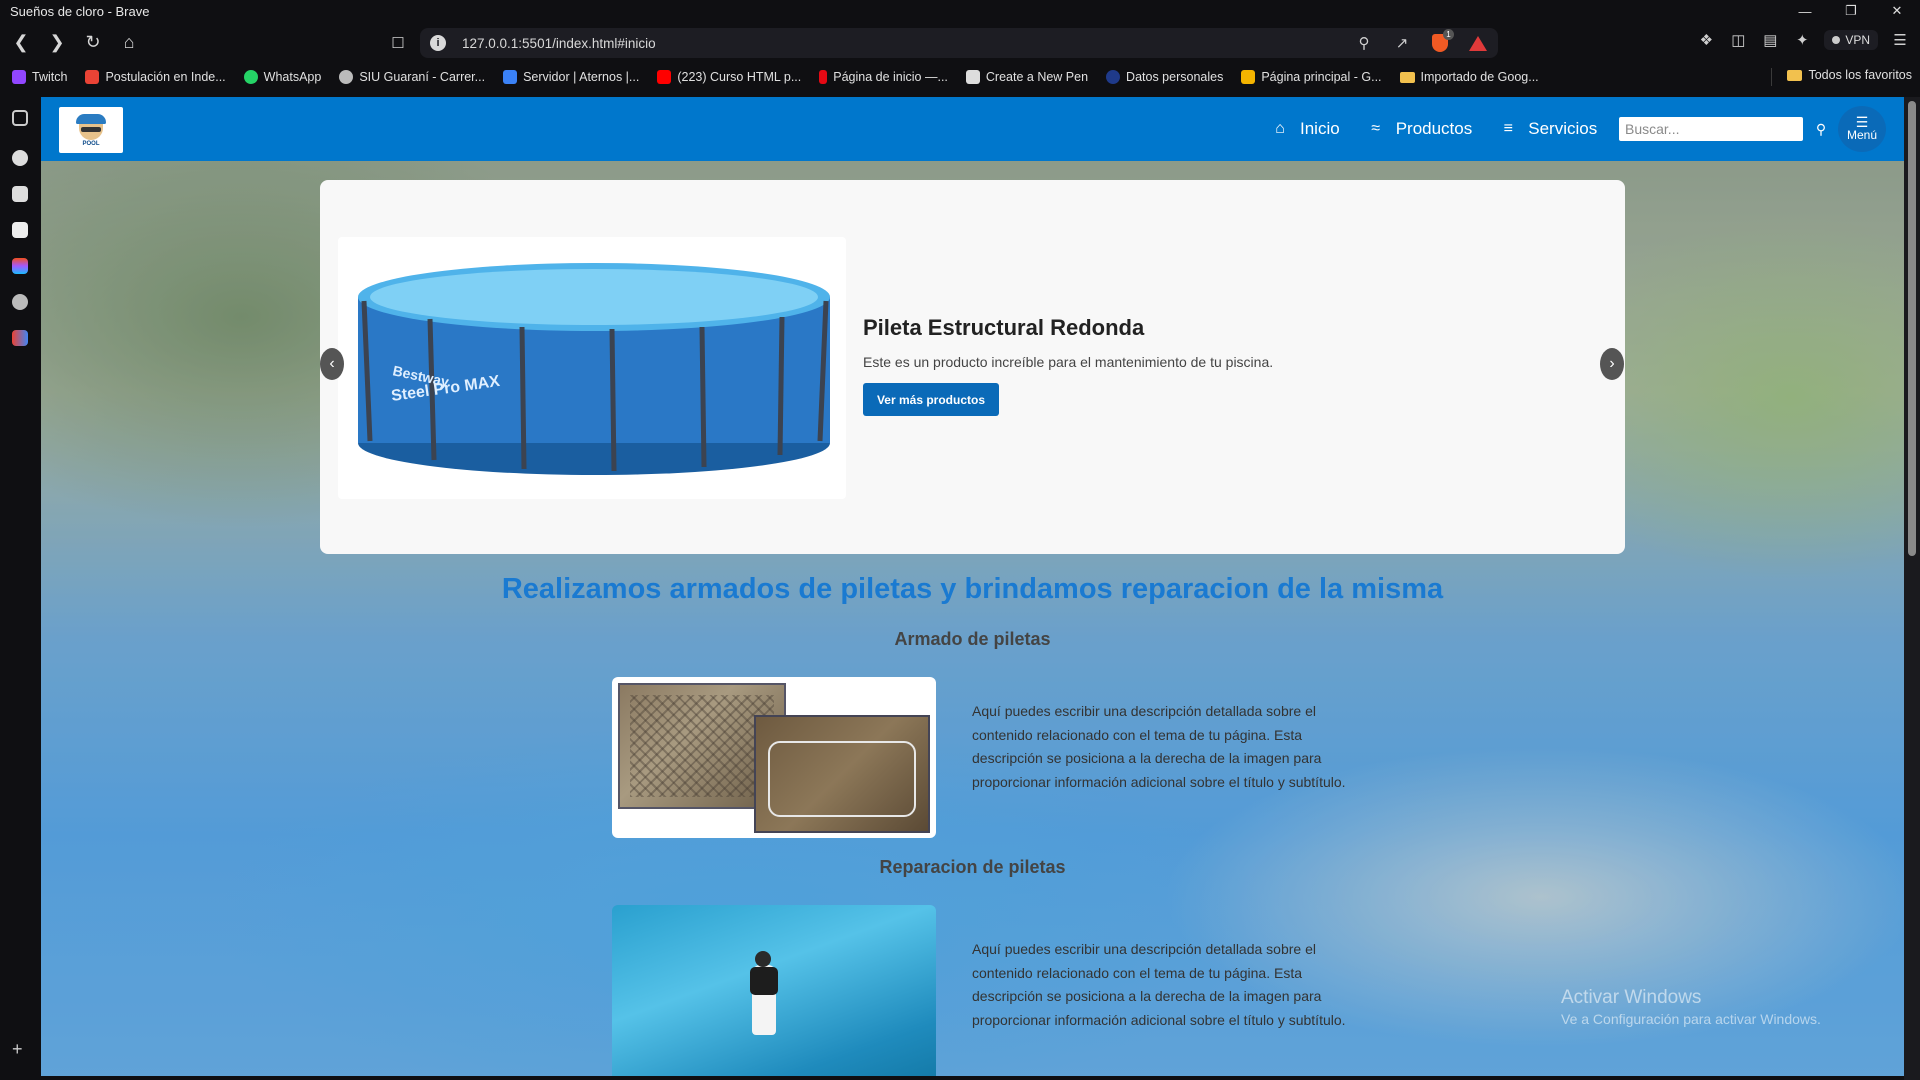 This screenshot has height=1080, width=1920. What do you see at coordinates (1711, 129) in the screenshot?
I see `search-input` at bounding box center [1711, 129].